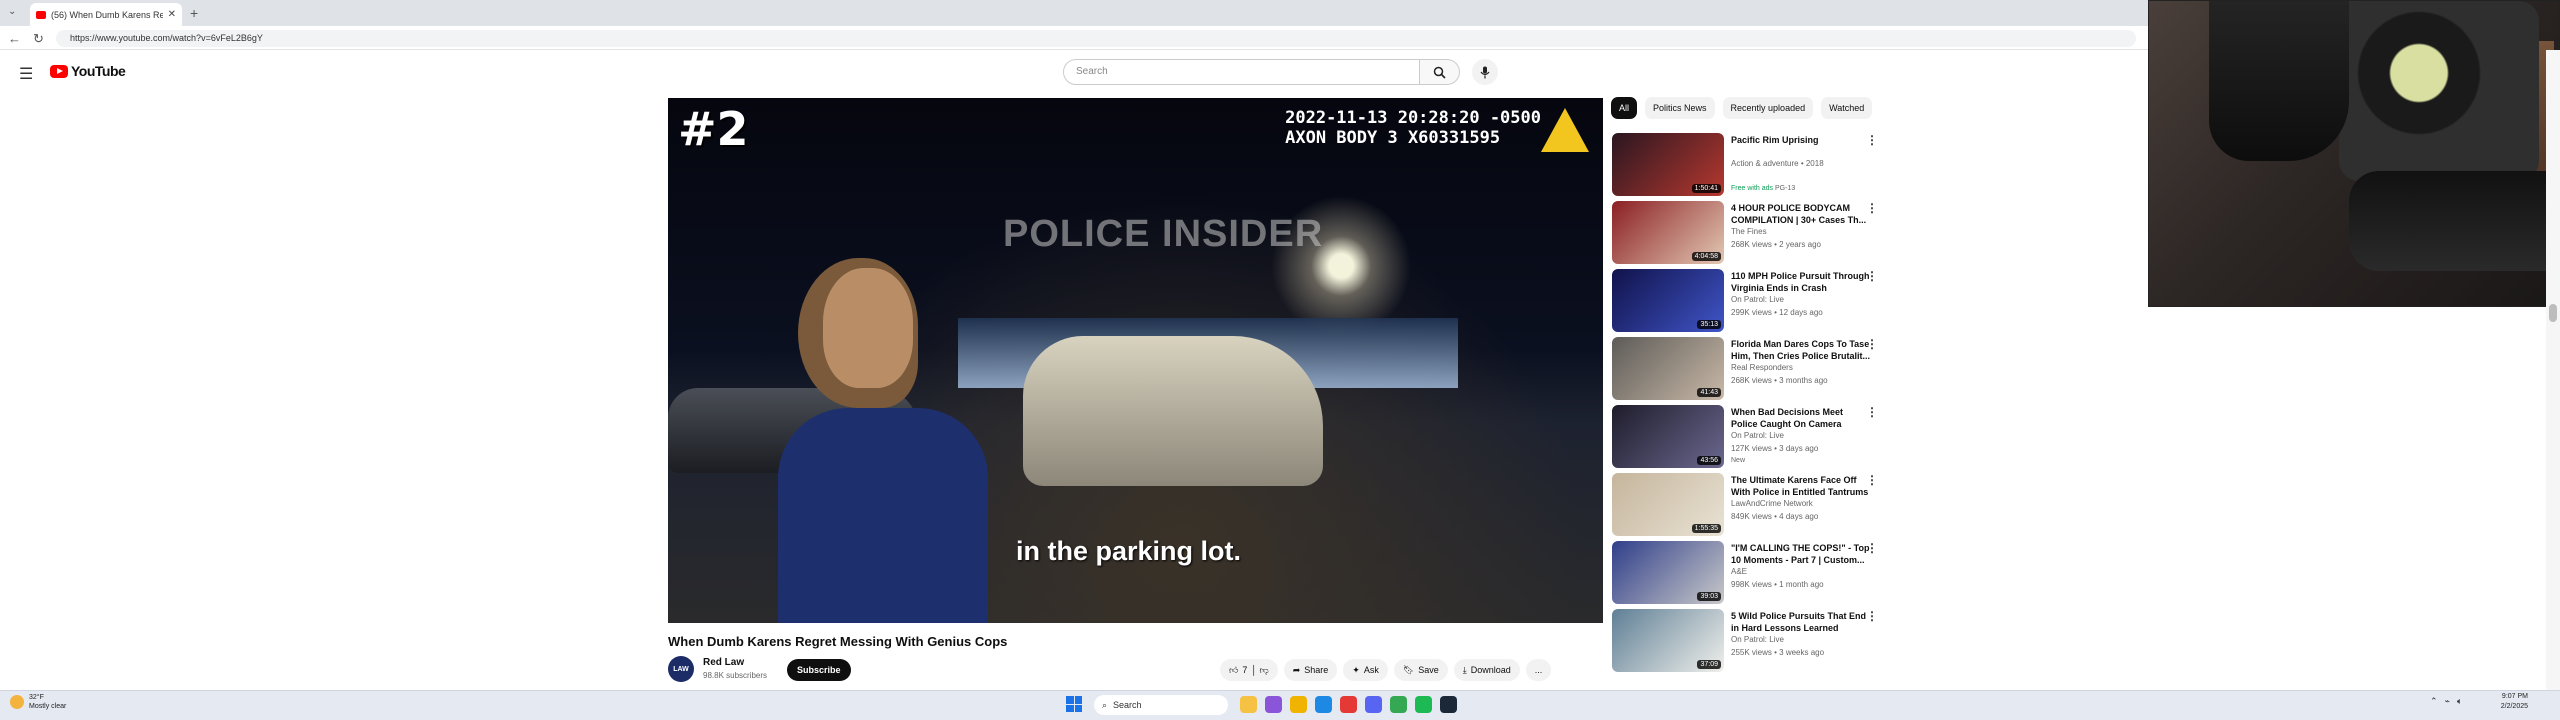 This screenshot has width=2560, height=720. I want to click on copilot-icon, so click(1273, 704).